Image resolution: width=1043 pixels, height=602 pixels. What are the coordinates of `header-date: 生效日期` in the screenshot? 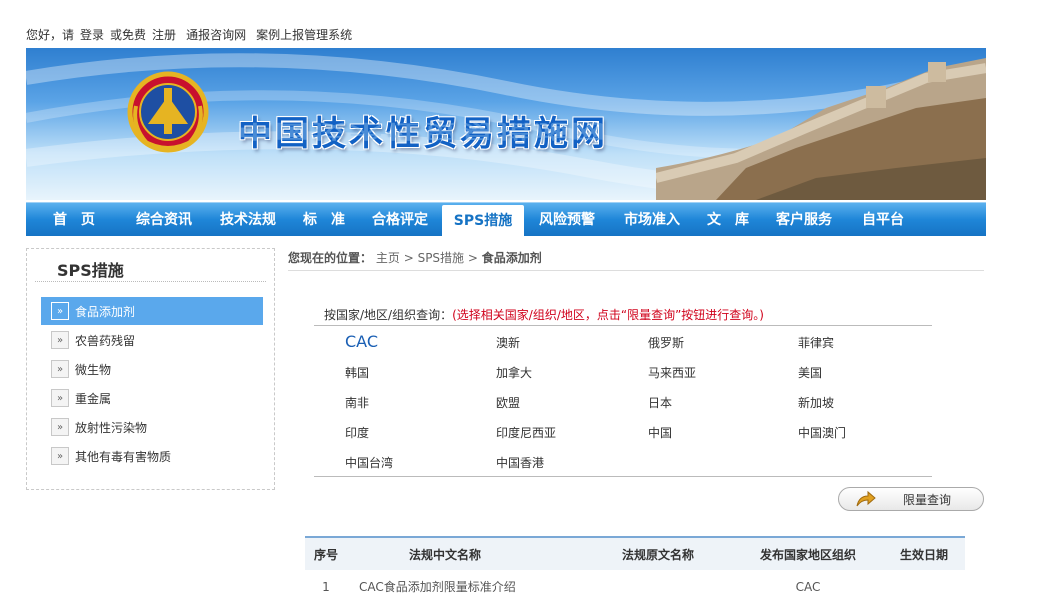 It's located at (924, 554).